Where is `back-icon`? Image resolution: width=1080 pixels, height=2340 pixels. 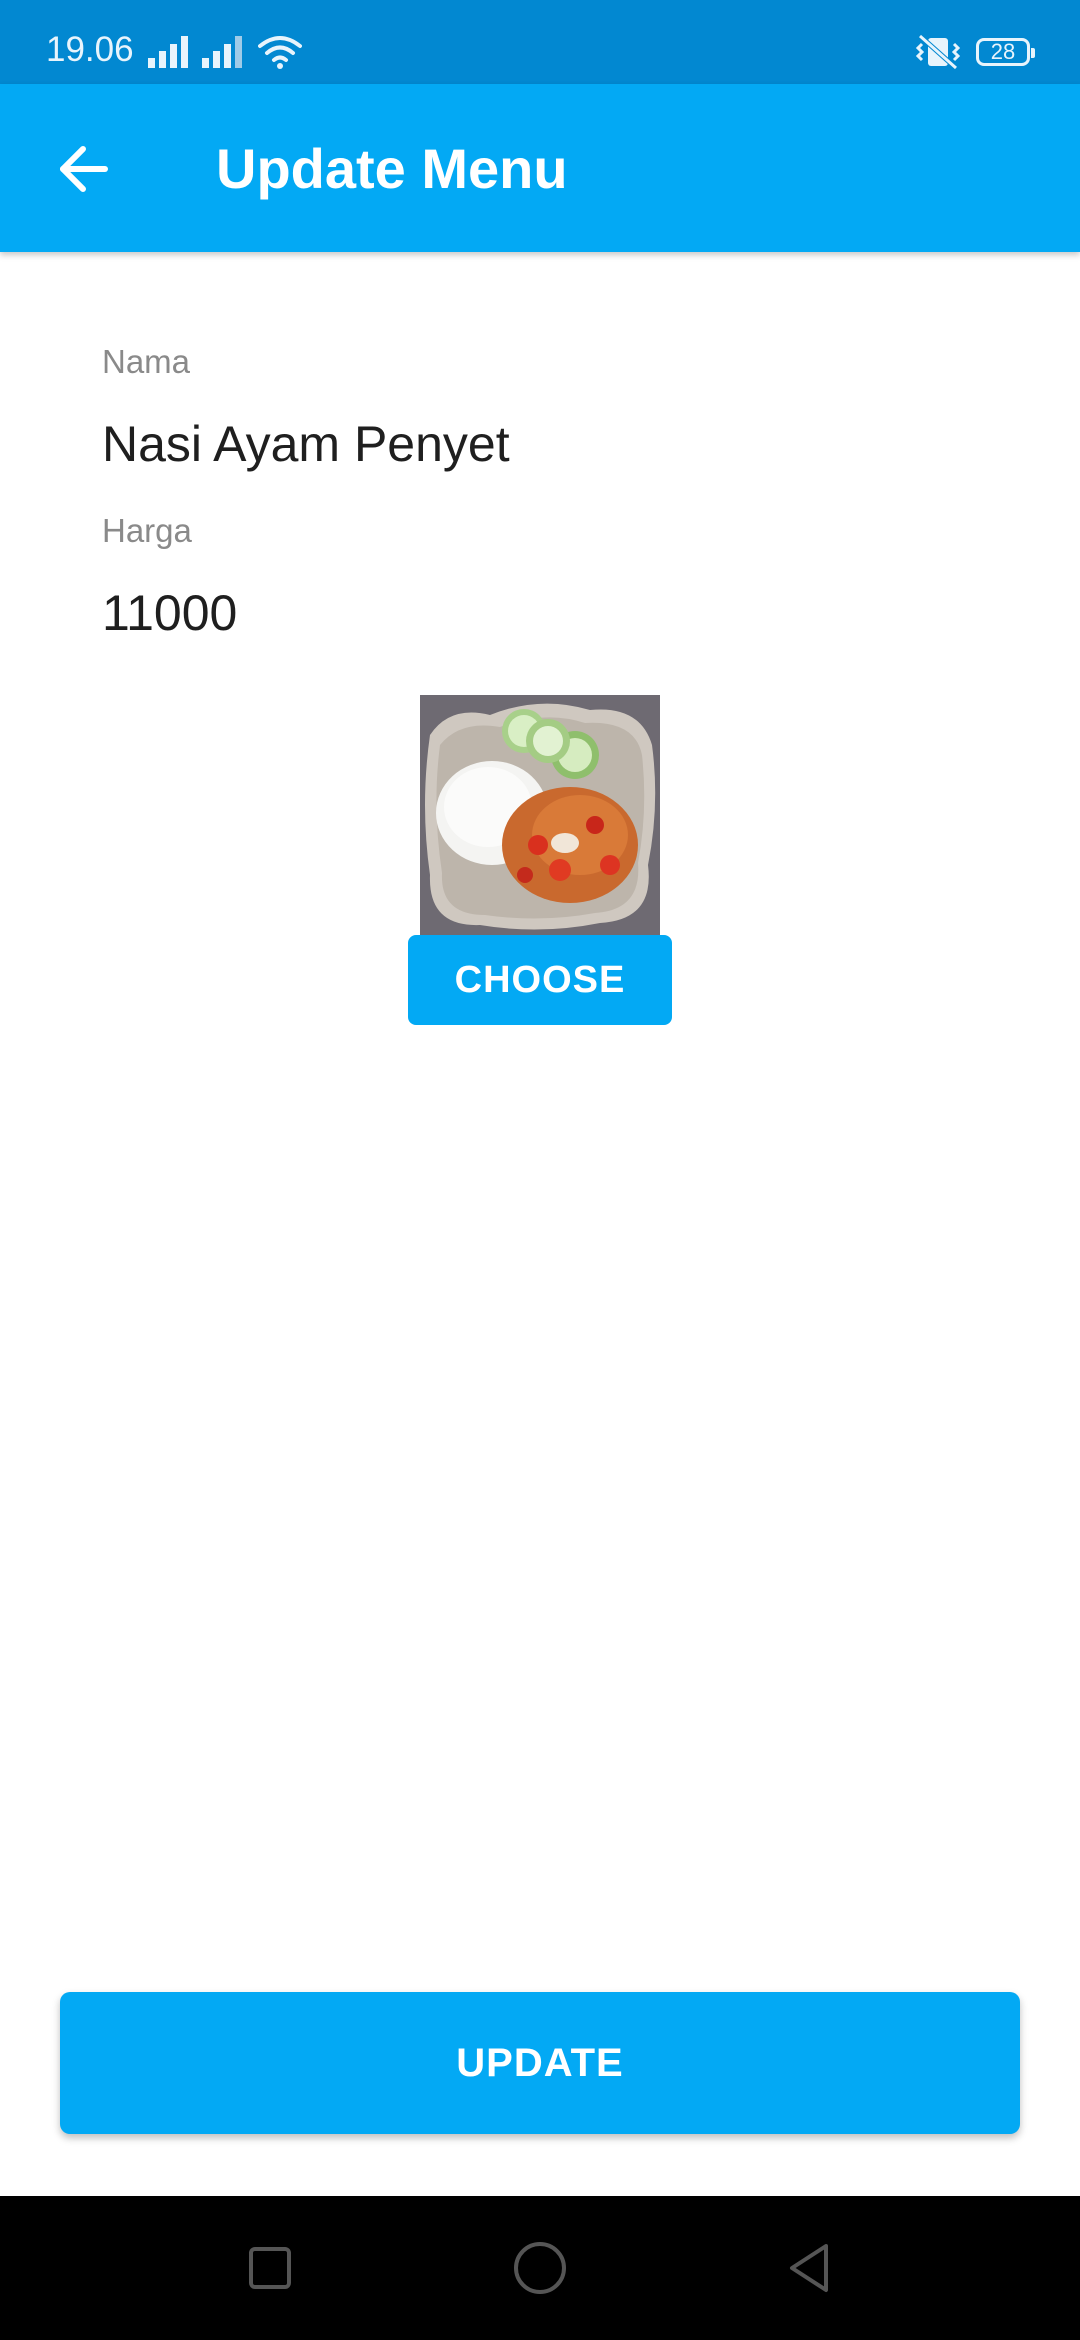 back-icon is located at coordinates (810, 2268).